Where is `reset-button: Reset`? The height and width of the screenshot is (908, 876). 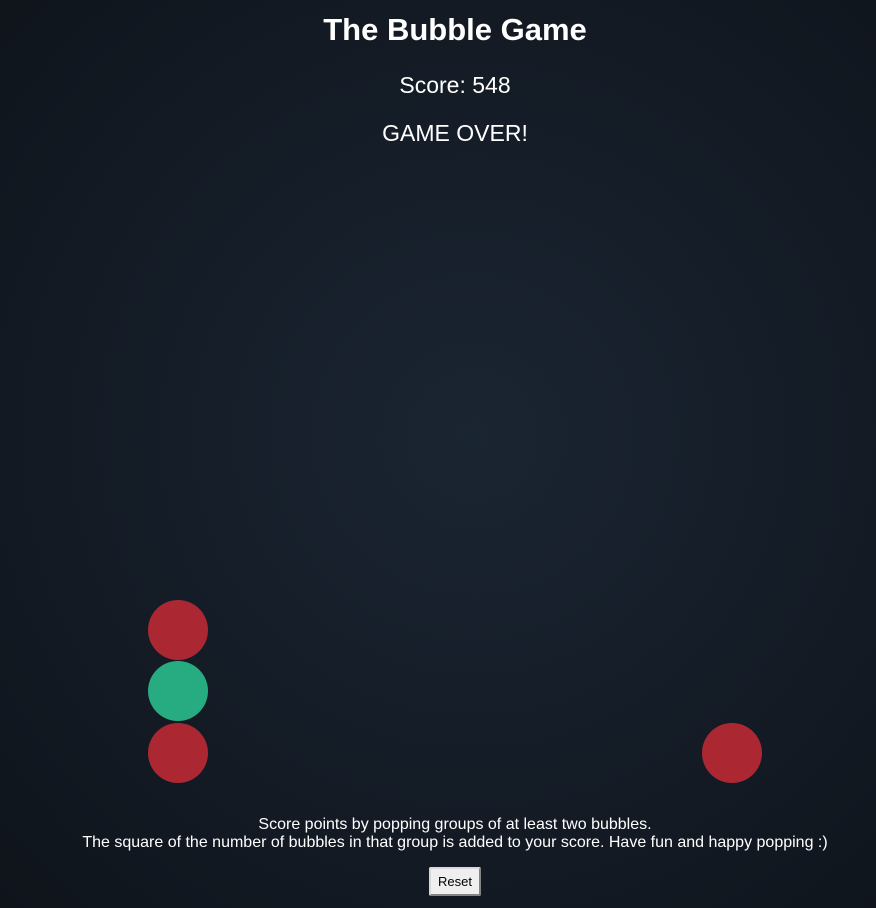 reset-button: Reset is located at coordinates (455, 881).